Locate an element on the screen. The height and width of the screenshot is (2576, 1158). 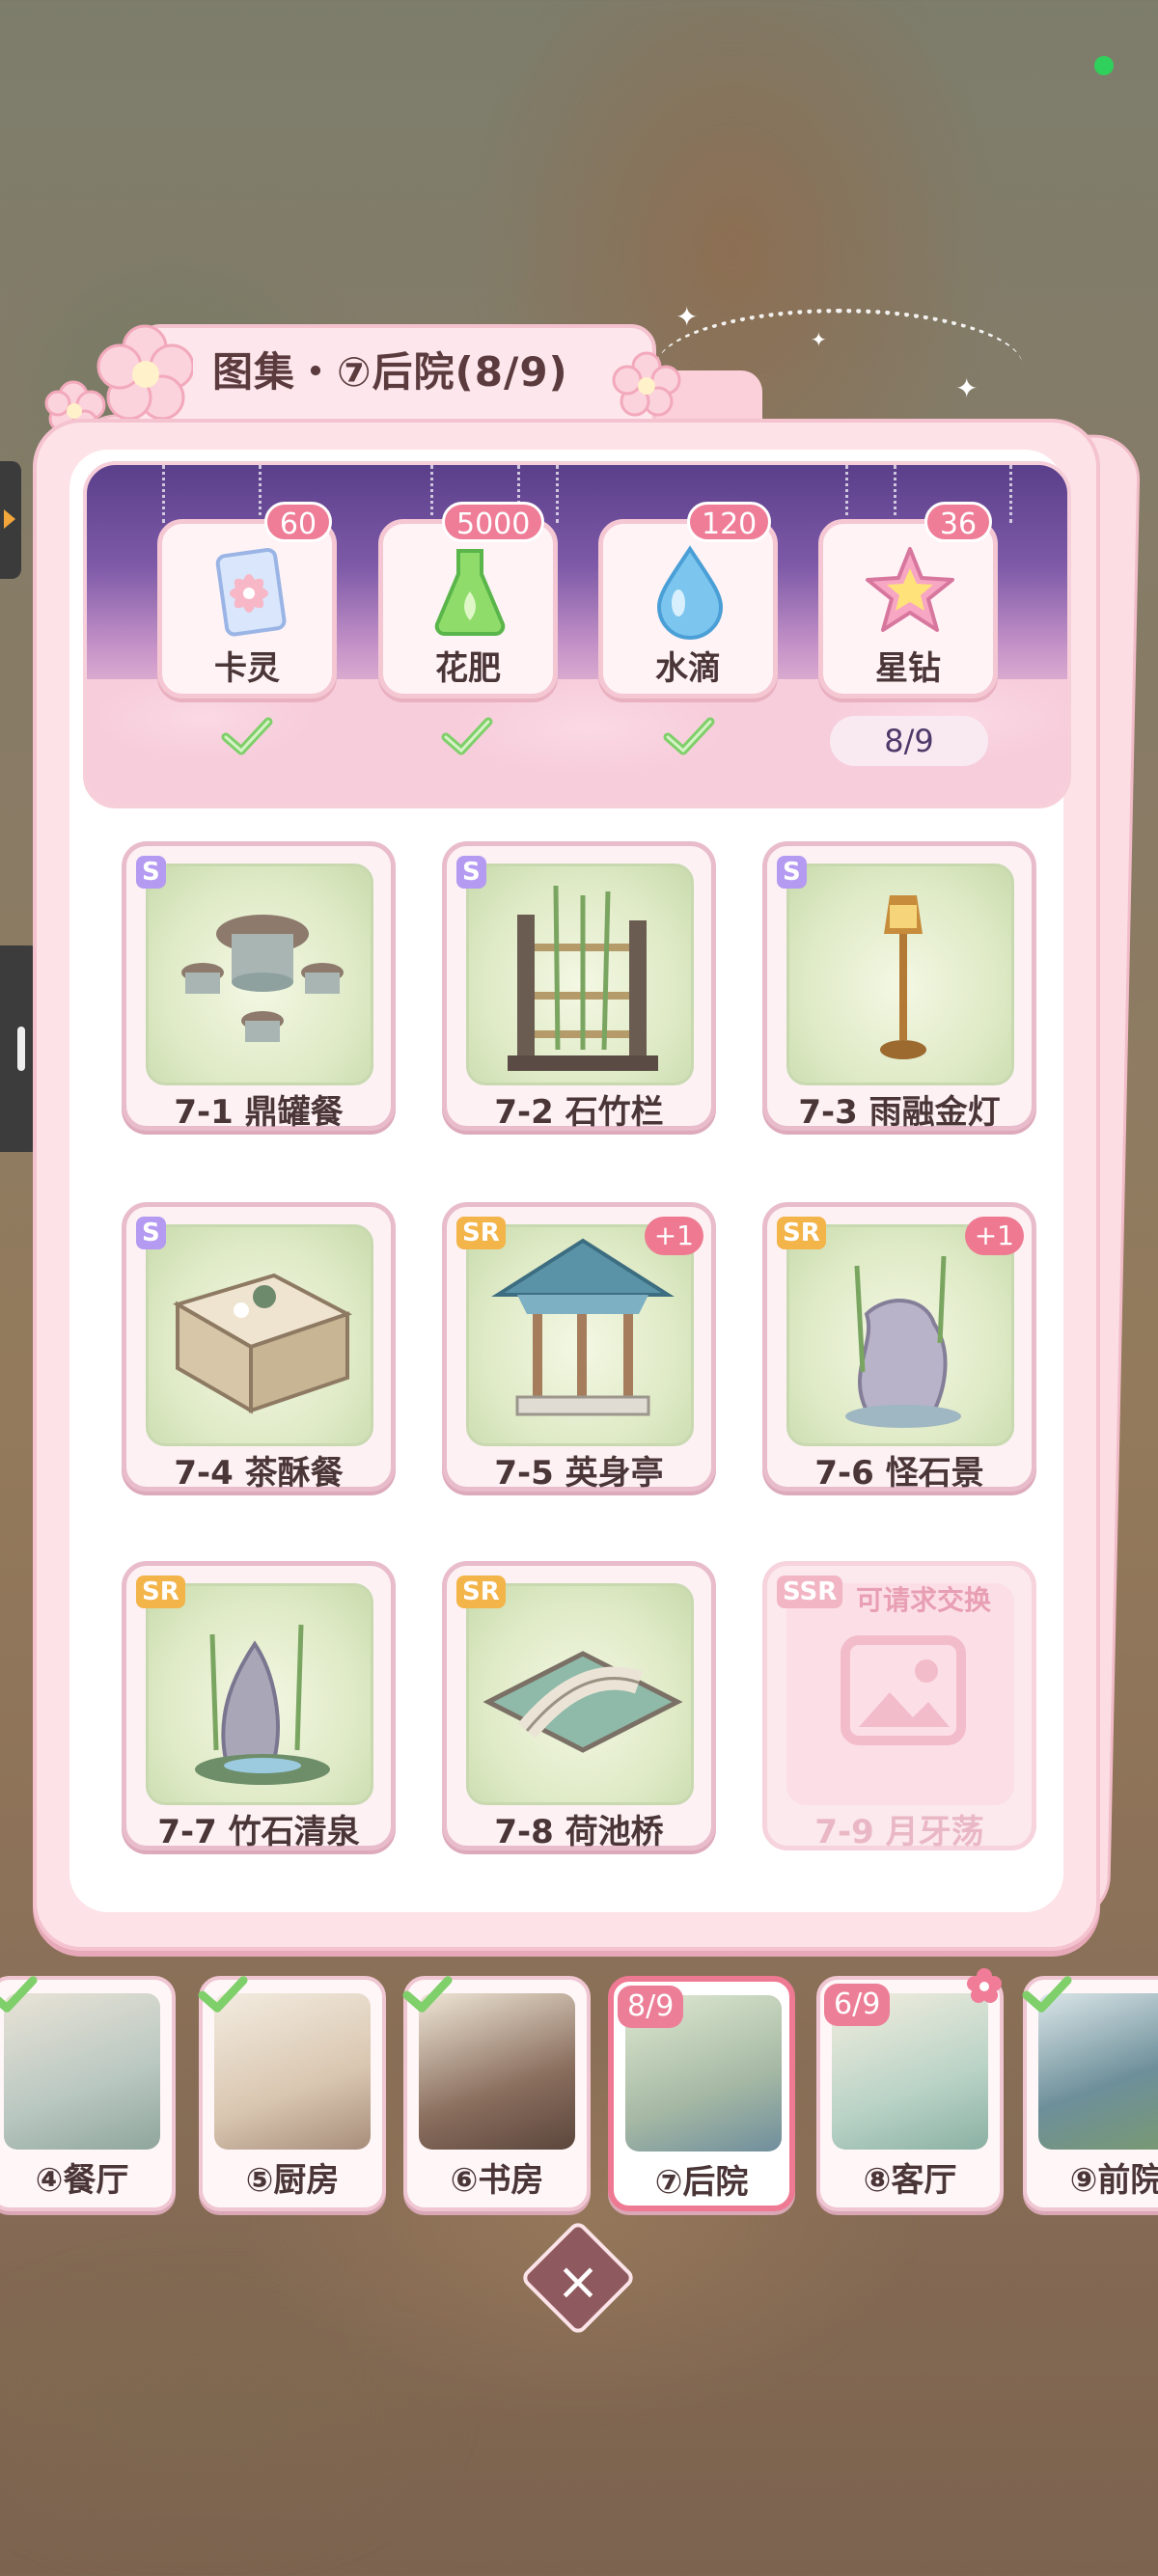
water-drop-icon is located at coordinates (690, 592).